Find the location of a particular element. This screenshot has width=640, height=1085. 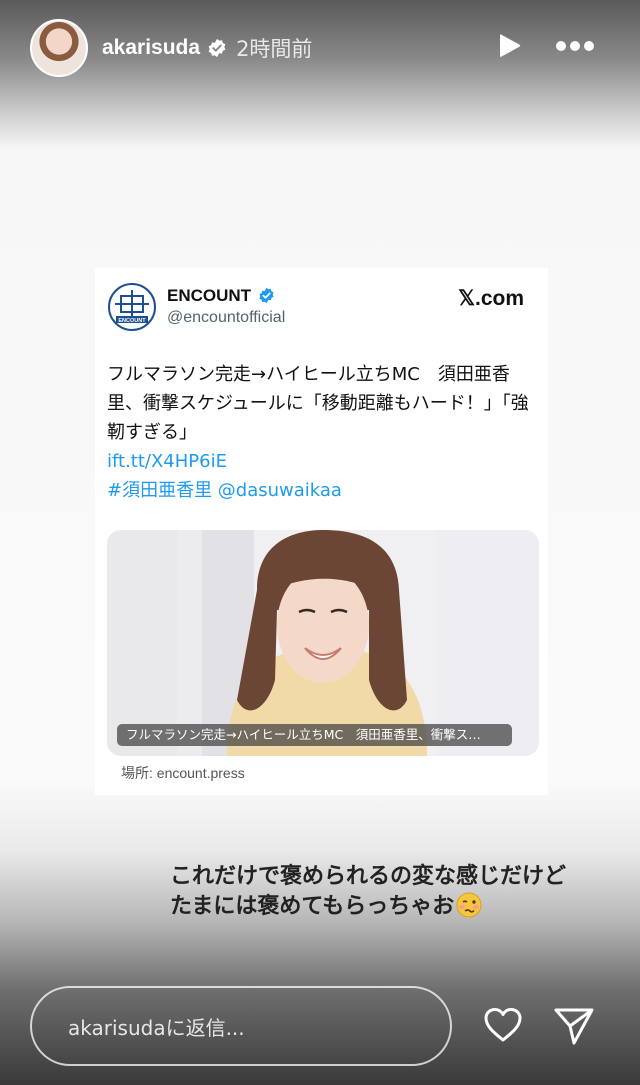

story-header: akarisuda 2時間前 is located at coordinates (320, 47).